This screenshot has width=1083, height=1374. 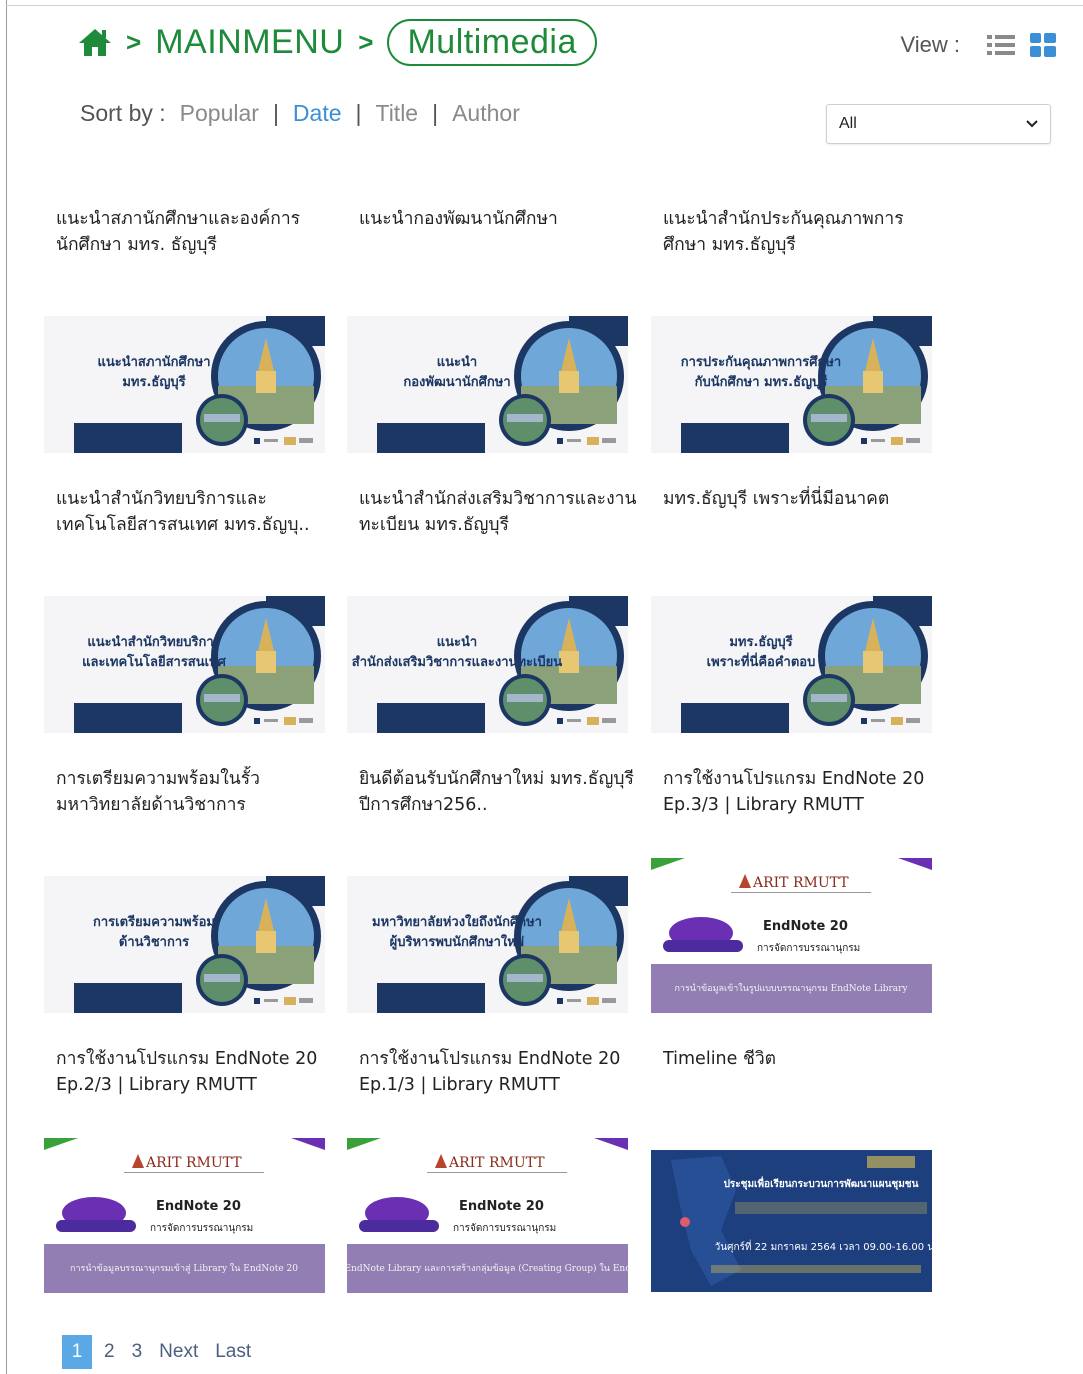 What do you see at coordinates (761, 382) in the screenshot?
I see `thumbnail-subline: กับนักศึกษา มทร.ธัญบุรี` at bounding box center [761, 382].